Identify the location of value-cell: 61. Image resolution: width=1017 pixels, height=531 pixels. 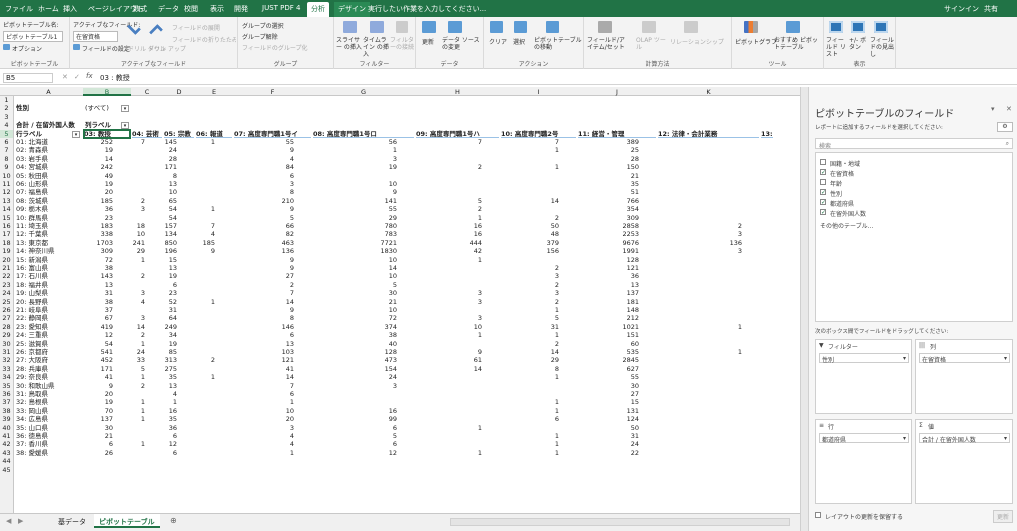
(448, 360).